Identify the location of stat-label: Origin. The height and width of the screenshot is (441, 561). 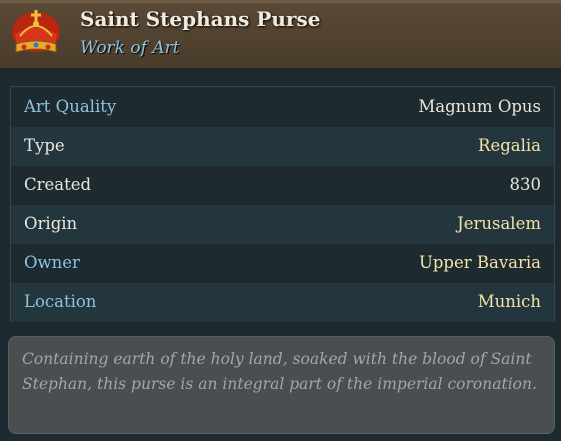
(51, 223).